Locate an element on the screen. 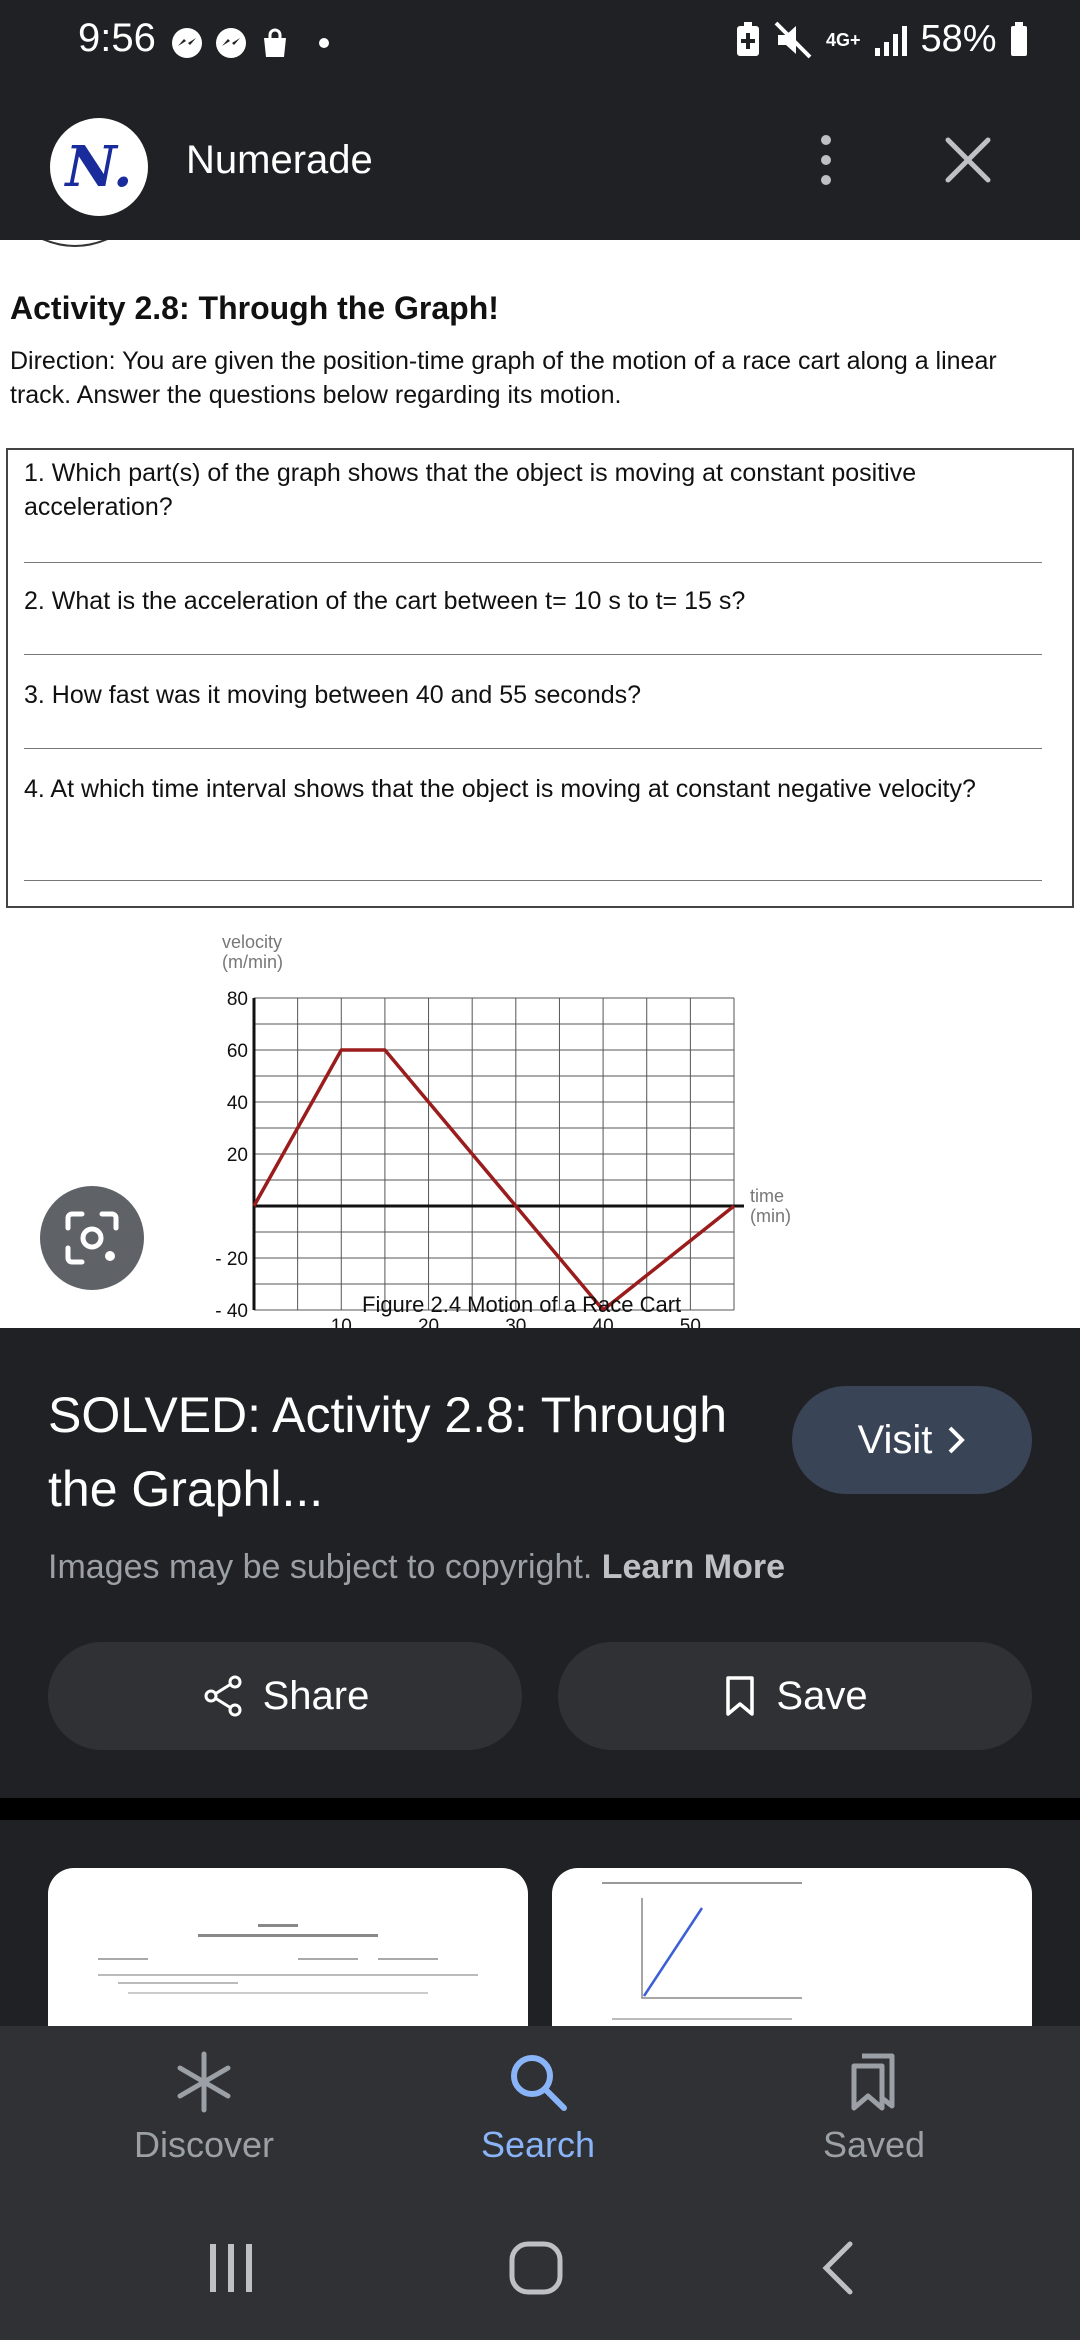 This screenshot has width=1080, height=2340. shopping-bag-icon is located at coordinates (275, 42).